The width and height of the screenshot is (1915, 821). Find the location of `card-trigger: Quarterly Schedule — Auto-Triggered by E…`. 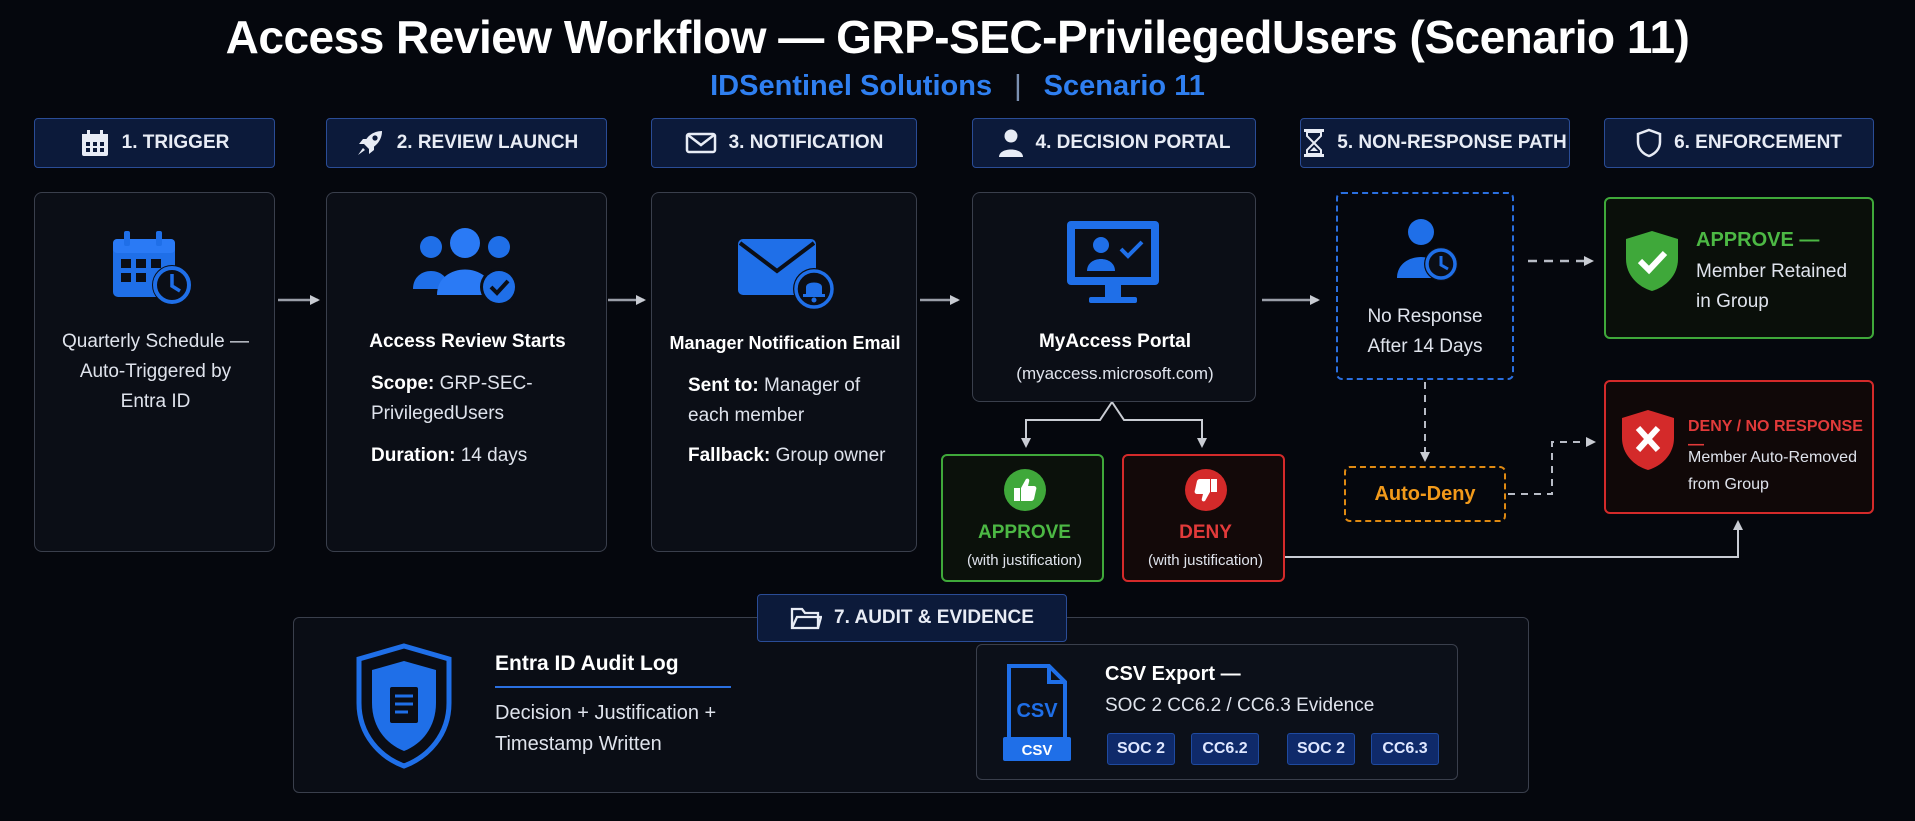

card-trigger: Quarterly Schedule — Auto-Triggered by E… is located at coordinates (154, 372).